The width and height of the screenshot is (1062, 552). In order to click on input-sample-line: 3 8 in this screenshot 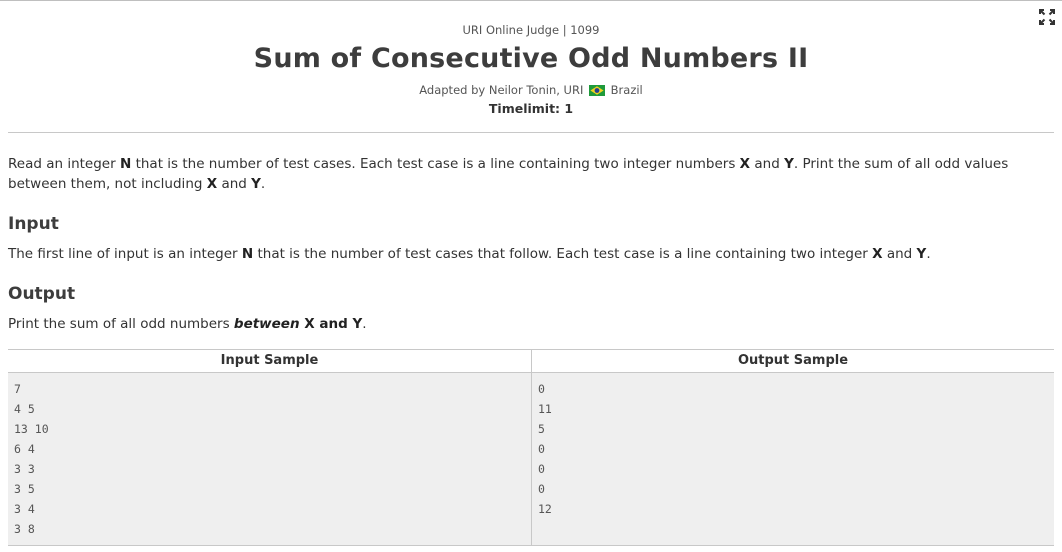, I will do `click(24, 529)`.